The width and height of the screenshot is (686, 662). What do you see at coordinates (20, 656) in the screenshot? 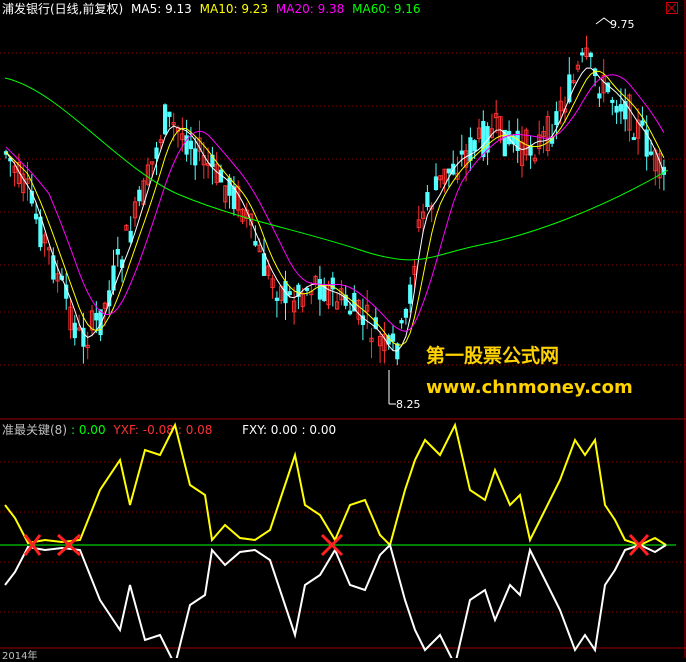
I see `year-axis-label: 2014年` at bounding box center [20, 656].